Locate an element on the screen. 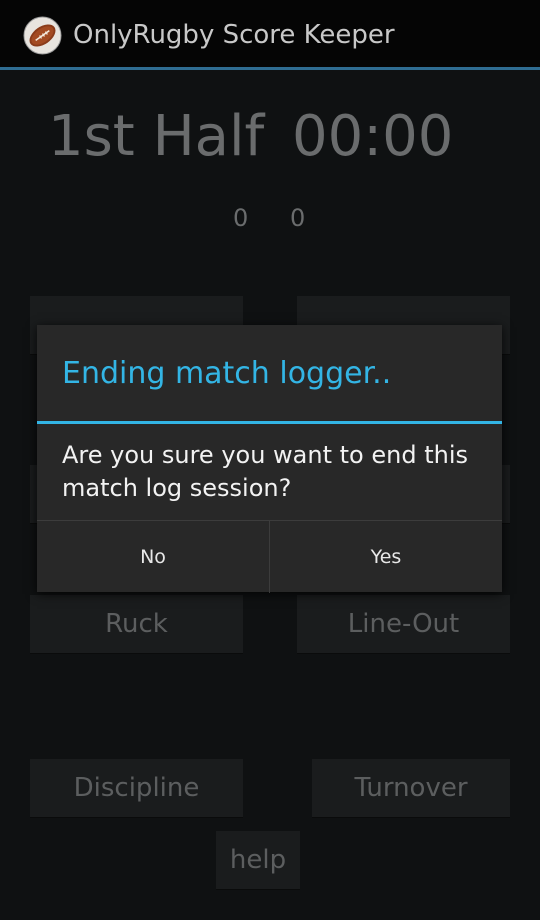 This screenshot has width=540, height=920. ruck-button: Ruck is located at coordinates (136, 624).